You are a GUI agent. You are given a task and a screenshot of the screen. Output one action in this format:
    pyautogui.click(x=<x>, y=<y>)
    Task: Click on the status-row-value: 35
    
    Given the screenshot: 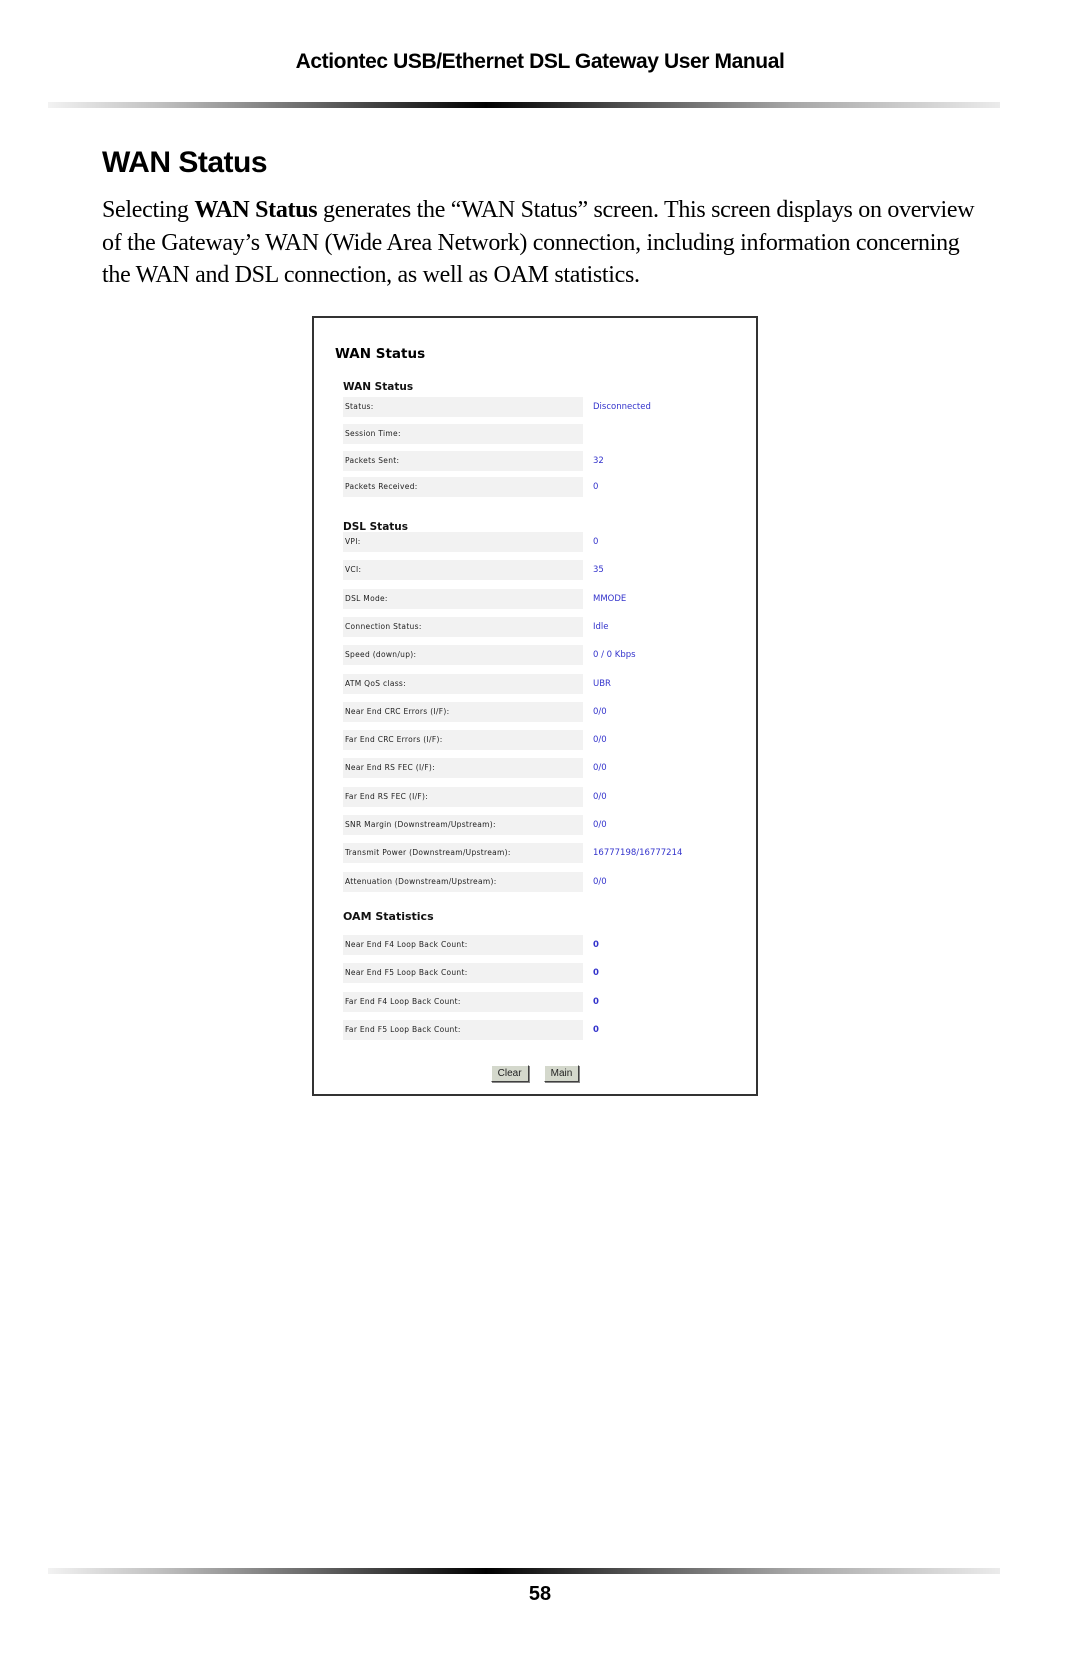 What is the action you would take?
    pyautogui.click(x=598, y=570)
    